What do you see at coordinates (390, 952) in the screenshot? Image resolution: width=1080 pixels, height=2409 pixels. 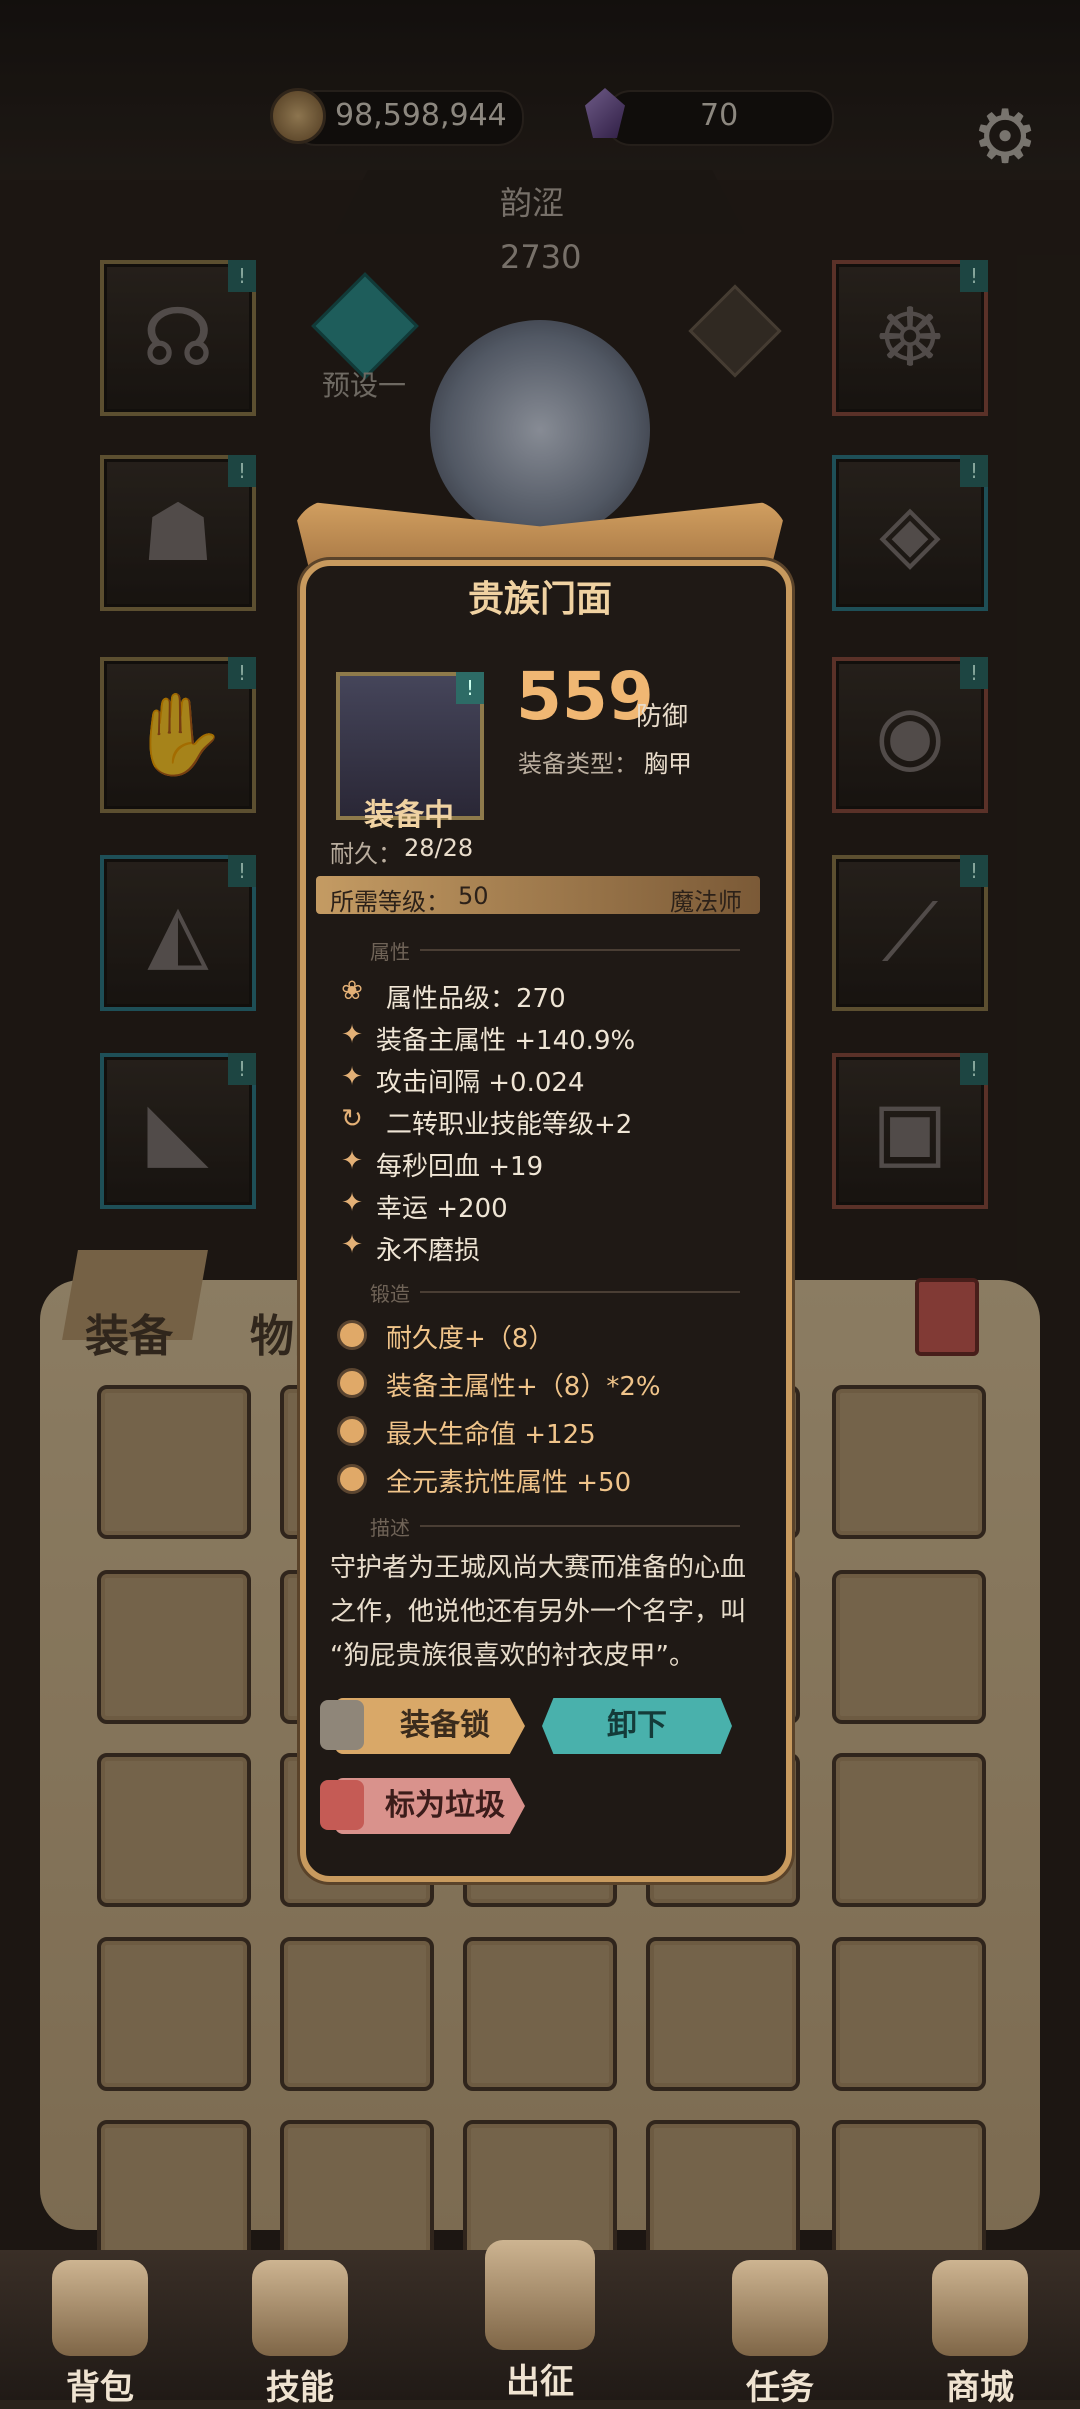 I see `section-attributes: 属性` at bounding box center [390, 952].